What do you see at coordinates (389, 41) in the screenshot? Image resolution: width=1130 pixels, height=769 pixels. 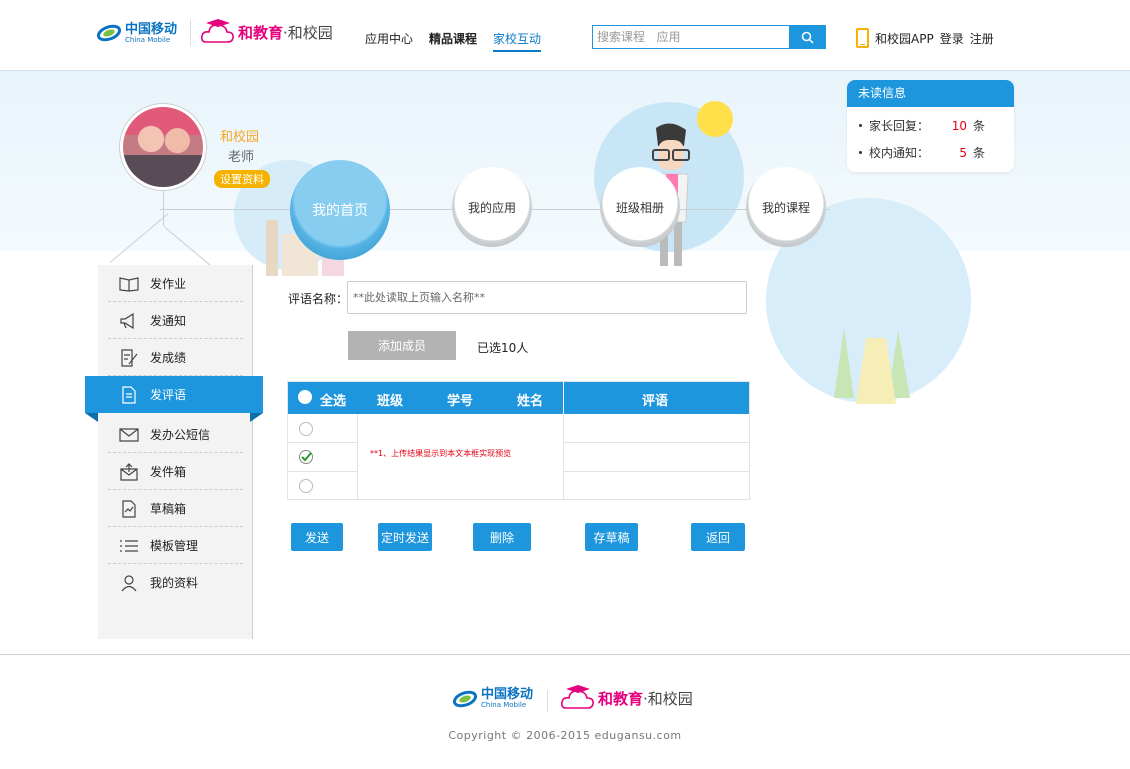 I see `nav-app-center: 应用中心` at bounding box center [389, 41].